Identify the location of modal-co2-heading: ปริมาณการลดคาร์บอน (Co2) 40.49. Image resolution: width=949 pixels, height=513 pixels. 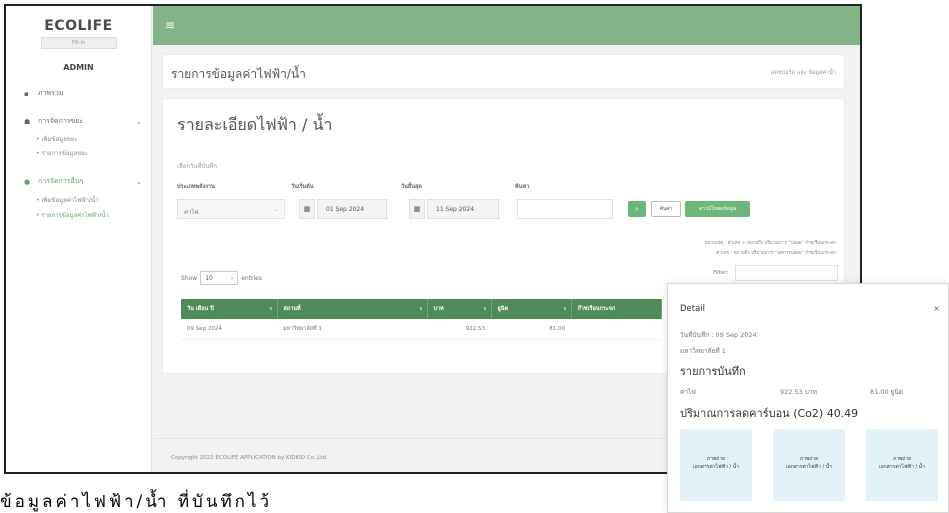
(769, 413).